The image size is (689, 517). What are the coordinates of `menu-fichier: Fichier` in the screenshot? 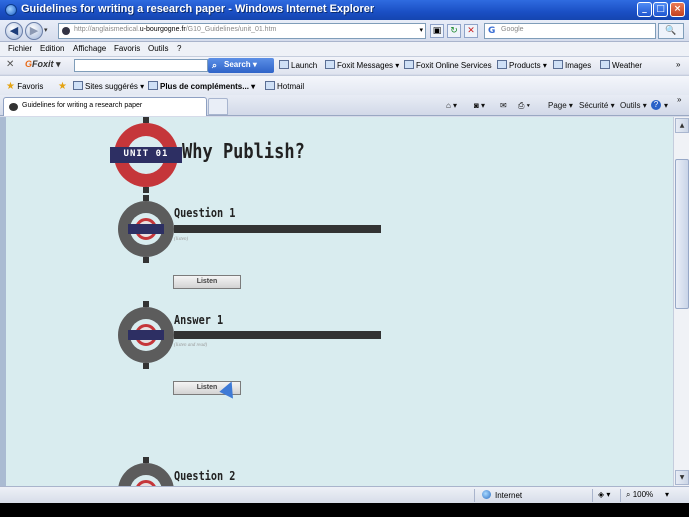 It's located at (20, 48).